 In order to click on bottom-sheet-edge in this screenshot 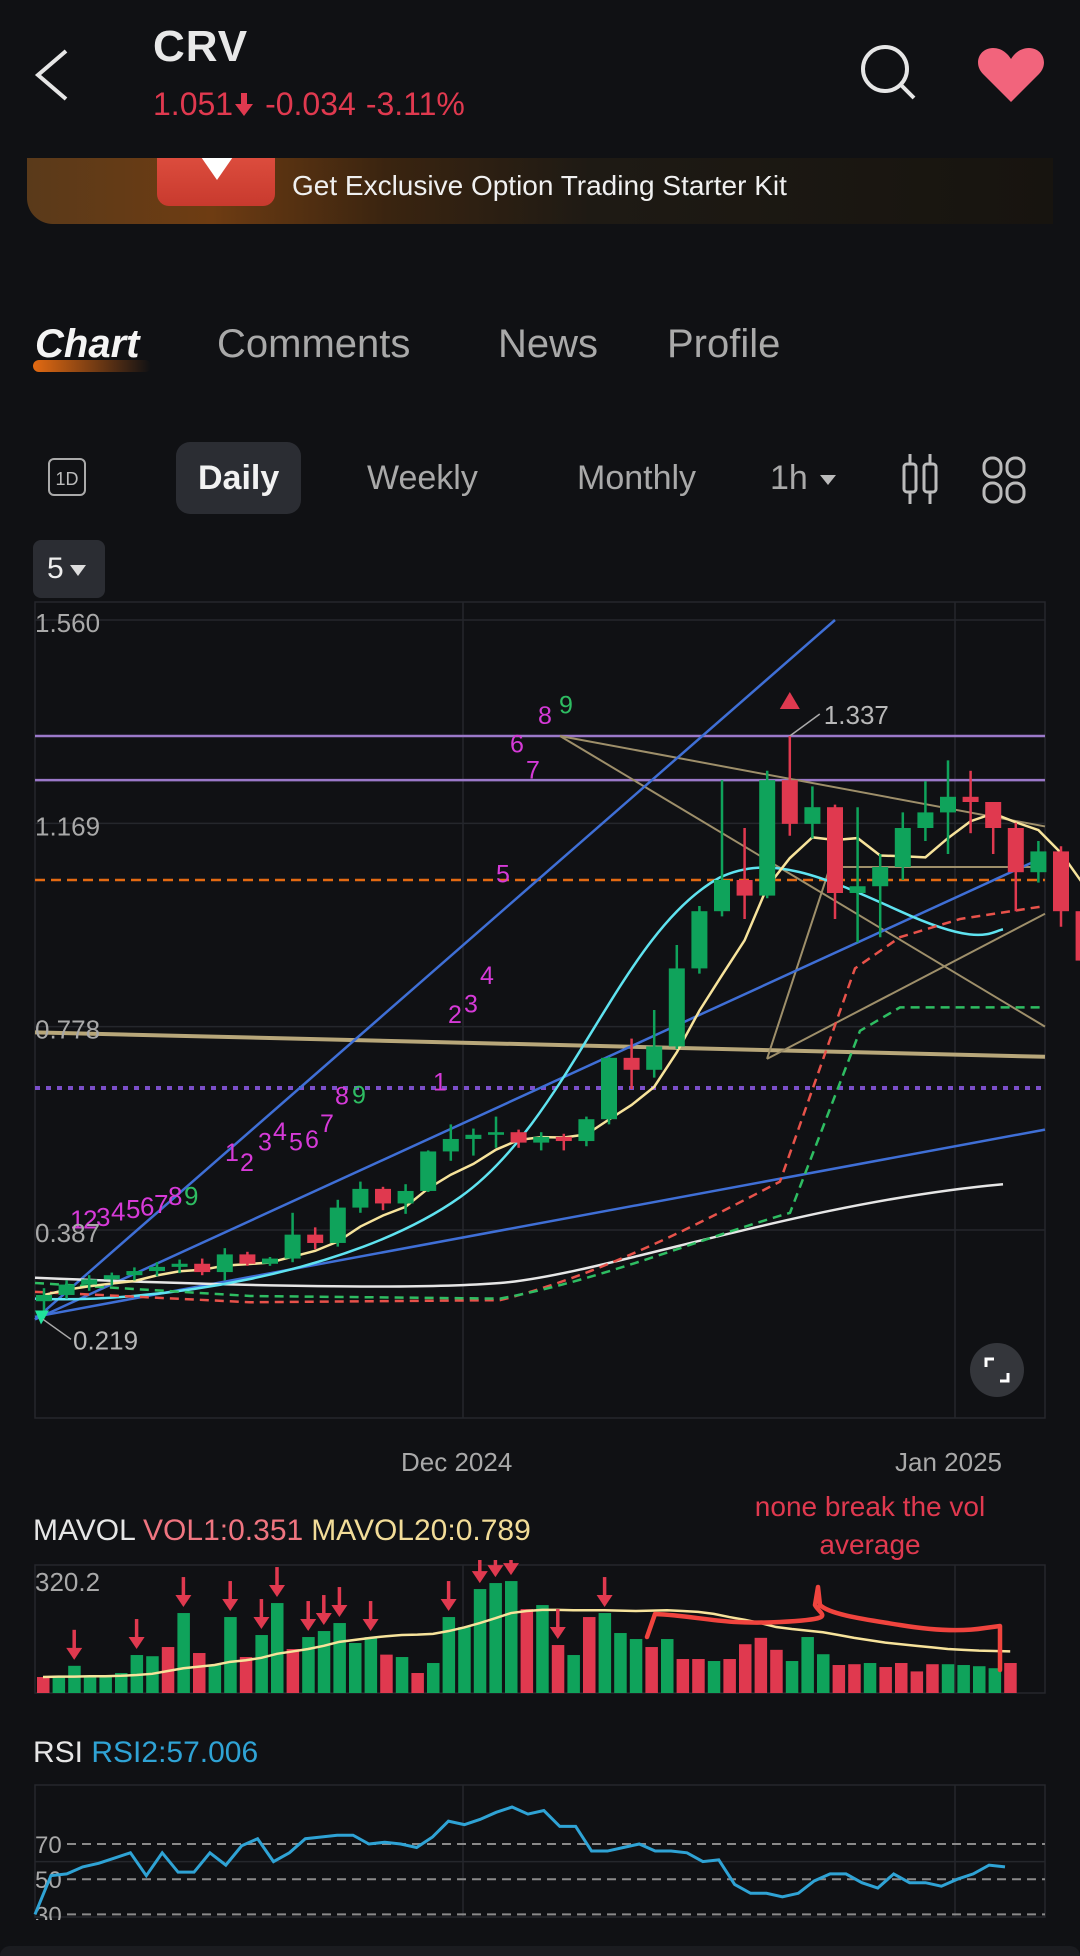, I will do `click(540, 1951)`.